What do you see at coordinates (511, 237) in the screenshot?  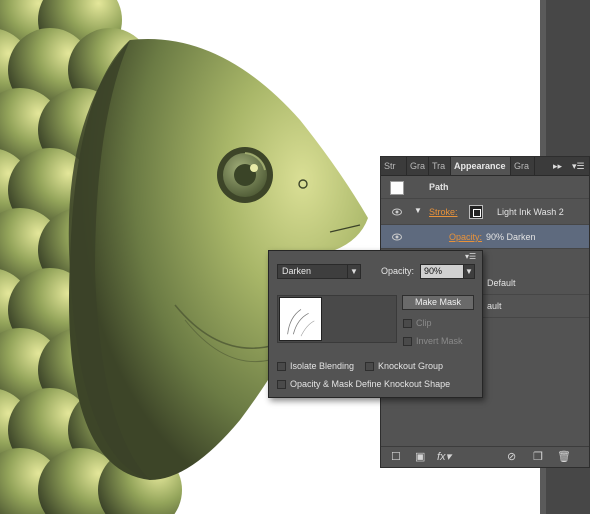 I see `opacity-value: 90% Darken` at bounding box center [511, 237].